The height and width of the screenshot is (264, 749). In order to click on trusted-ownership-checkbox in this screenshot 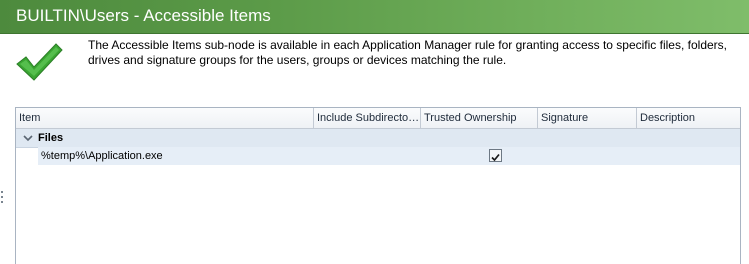, I will do `click(495, 155)`.